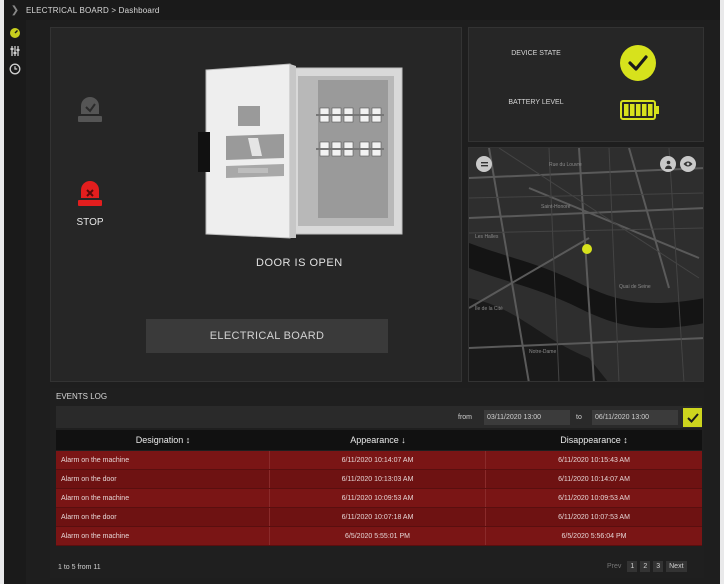 This screenshot has width=724, height=584. What do you see at coordinates (586, 84) in the screenshot?
I see `device-state-panel` at bounding box center [586, 84].